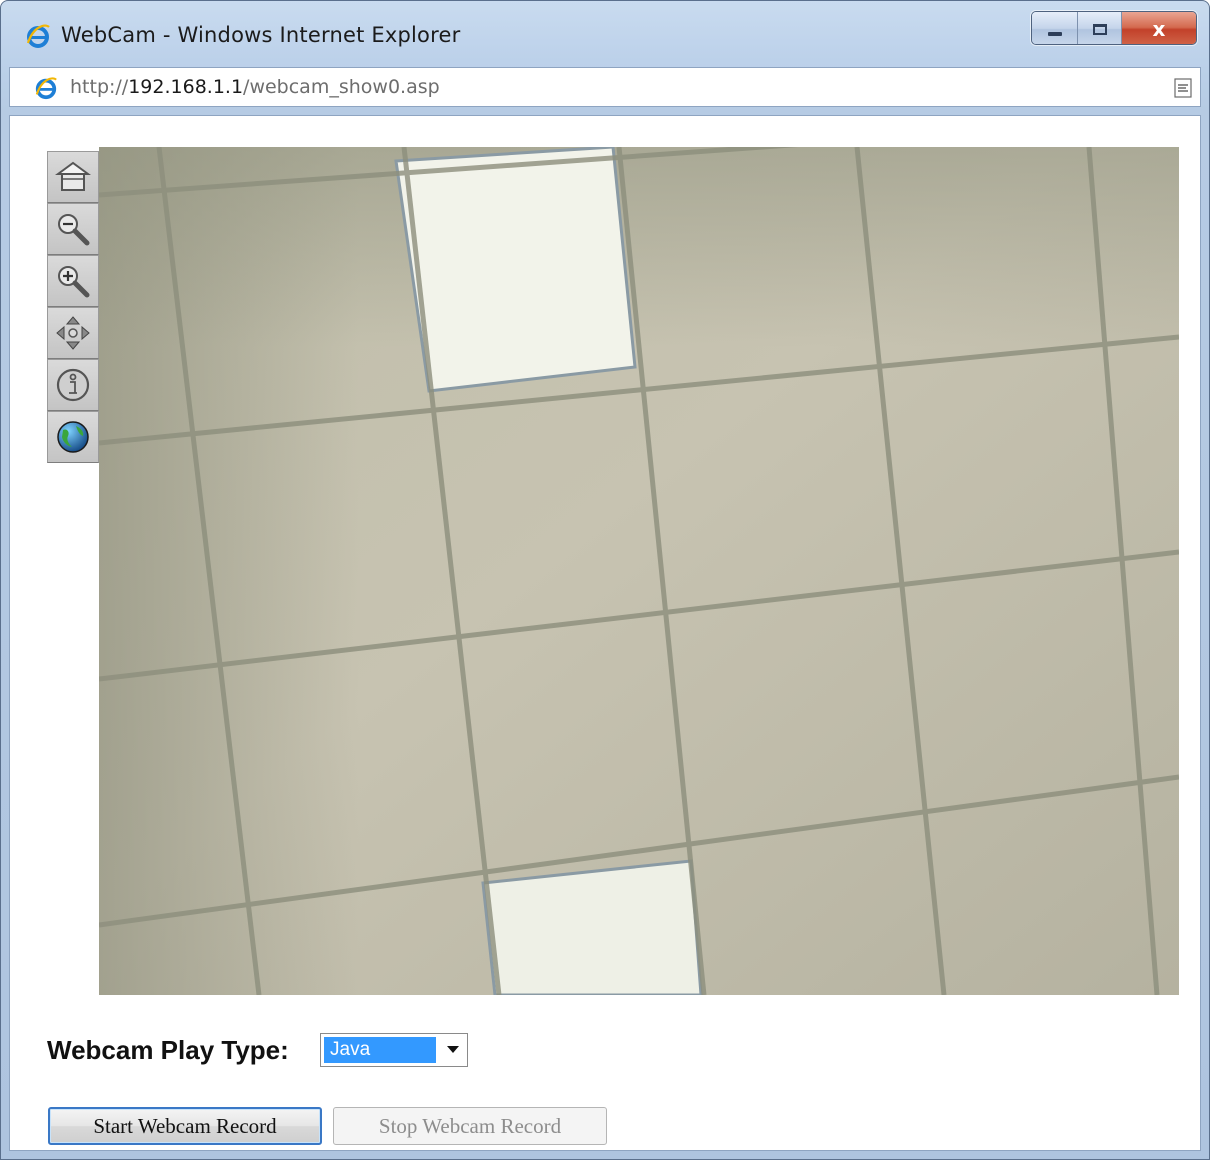 This screenshot has width=1210, height=1160. I want to click on address-bar: http://192.168.1.1/webcam_show0.asp, so click(605, 87).